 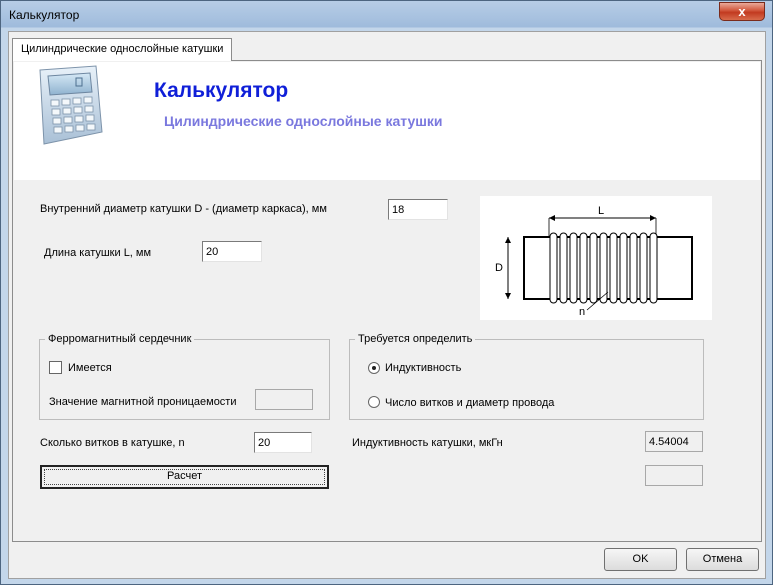 What do you see at coordinates (674, 475) in the screenshot?
I see `secondary-result-field` at bounding box center [674, 475].